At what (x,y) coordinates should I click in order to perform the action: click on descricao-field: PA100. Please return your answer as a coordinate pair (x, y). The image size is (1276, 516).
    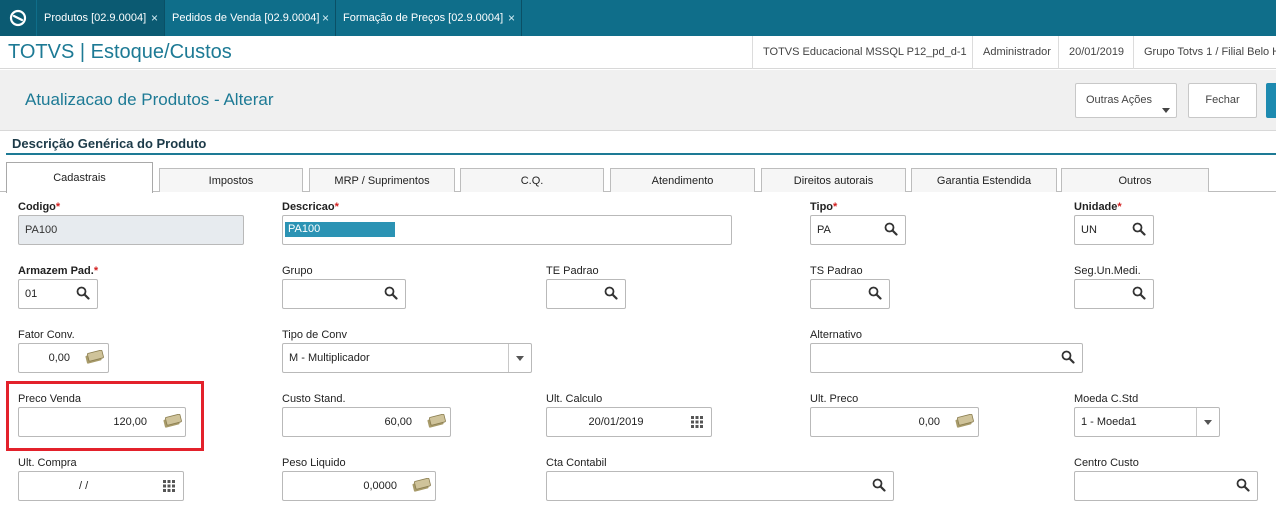
    Looking at the image, I should click on (507, 230).